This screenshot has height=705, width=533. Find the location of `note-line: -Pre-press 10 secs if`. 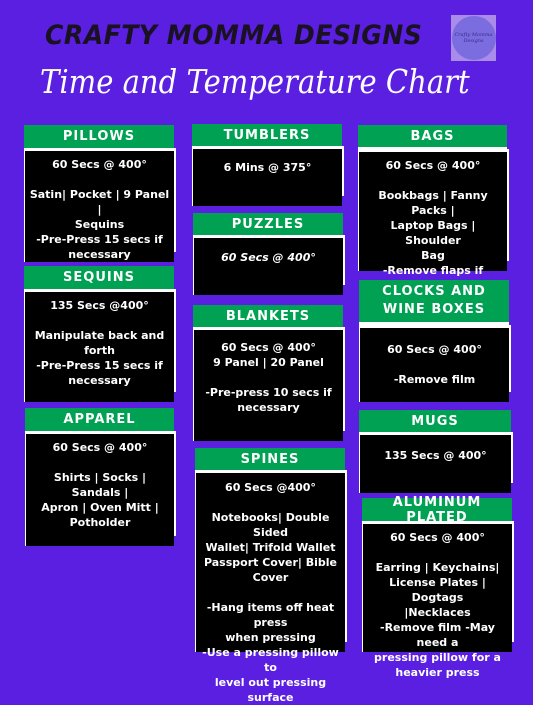

note-line: -Pre-press 10 secs if is located at coordinates (268, 392).